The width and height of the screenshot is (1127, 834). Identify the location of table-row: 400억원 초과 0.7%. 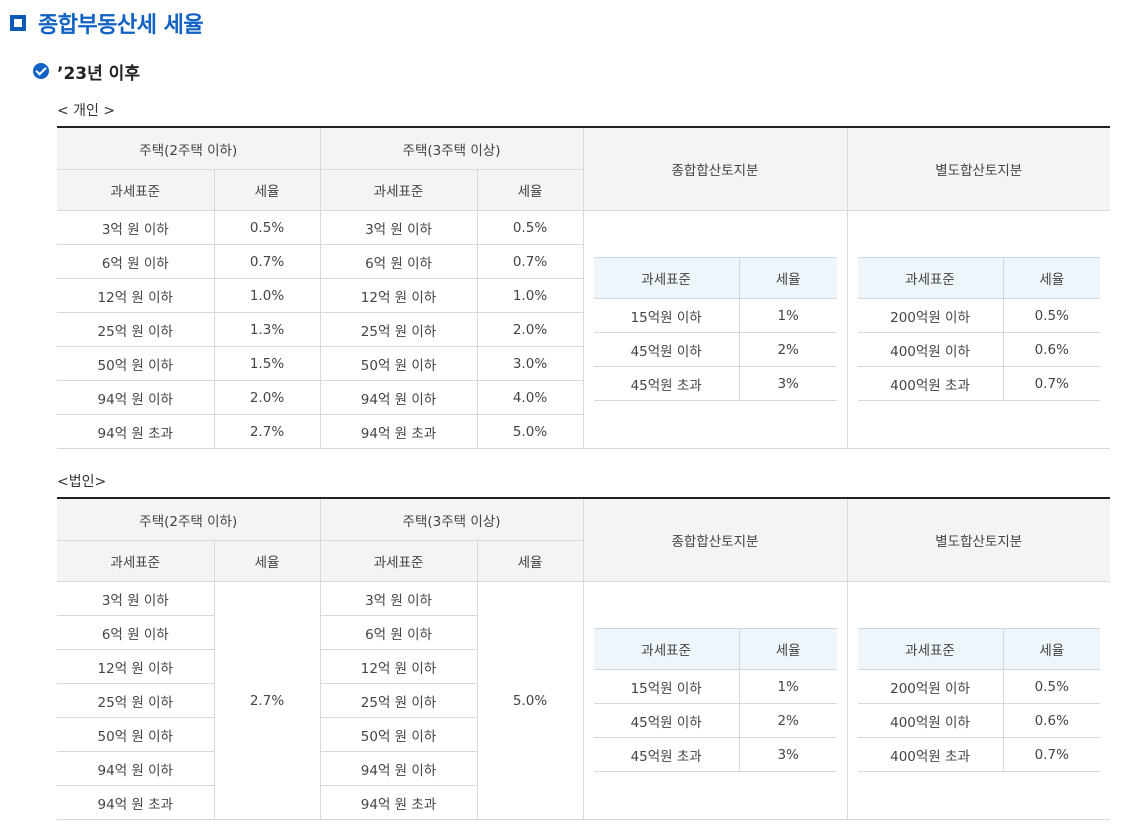
(978, 754).